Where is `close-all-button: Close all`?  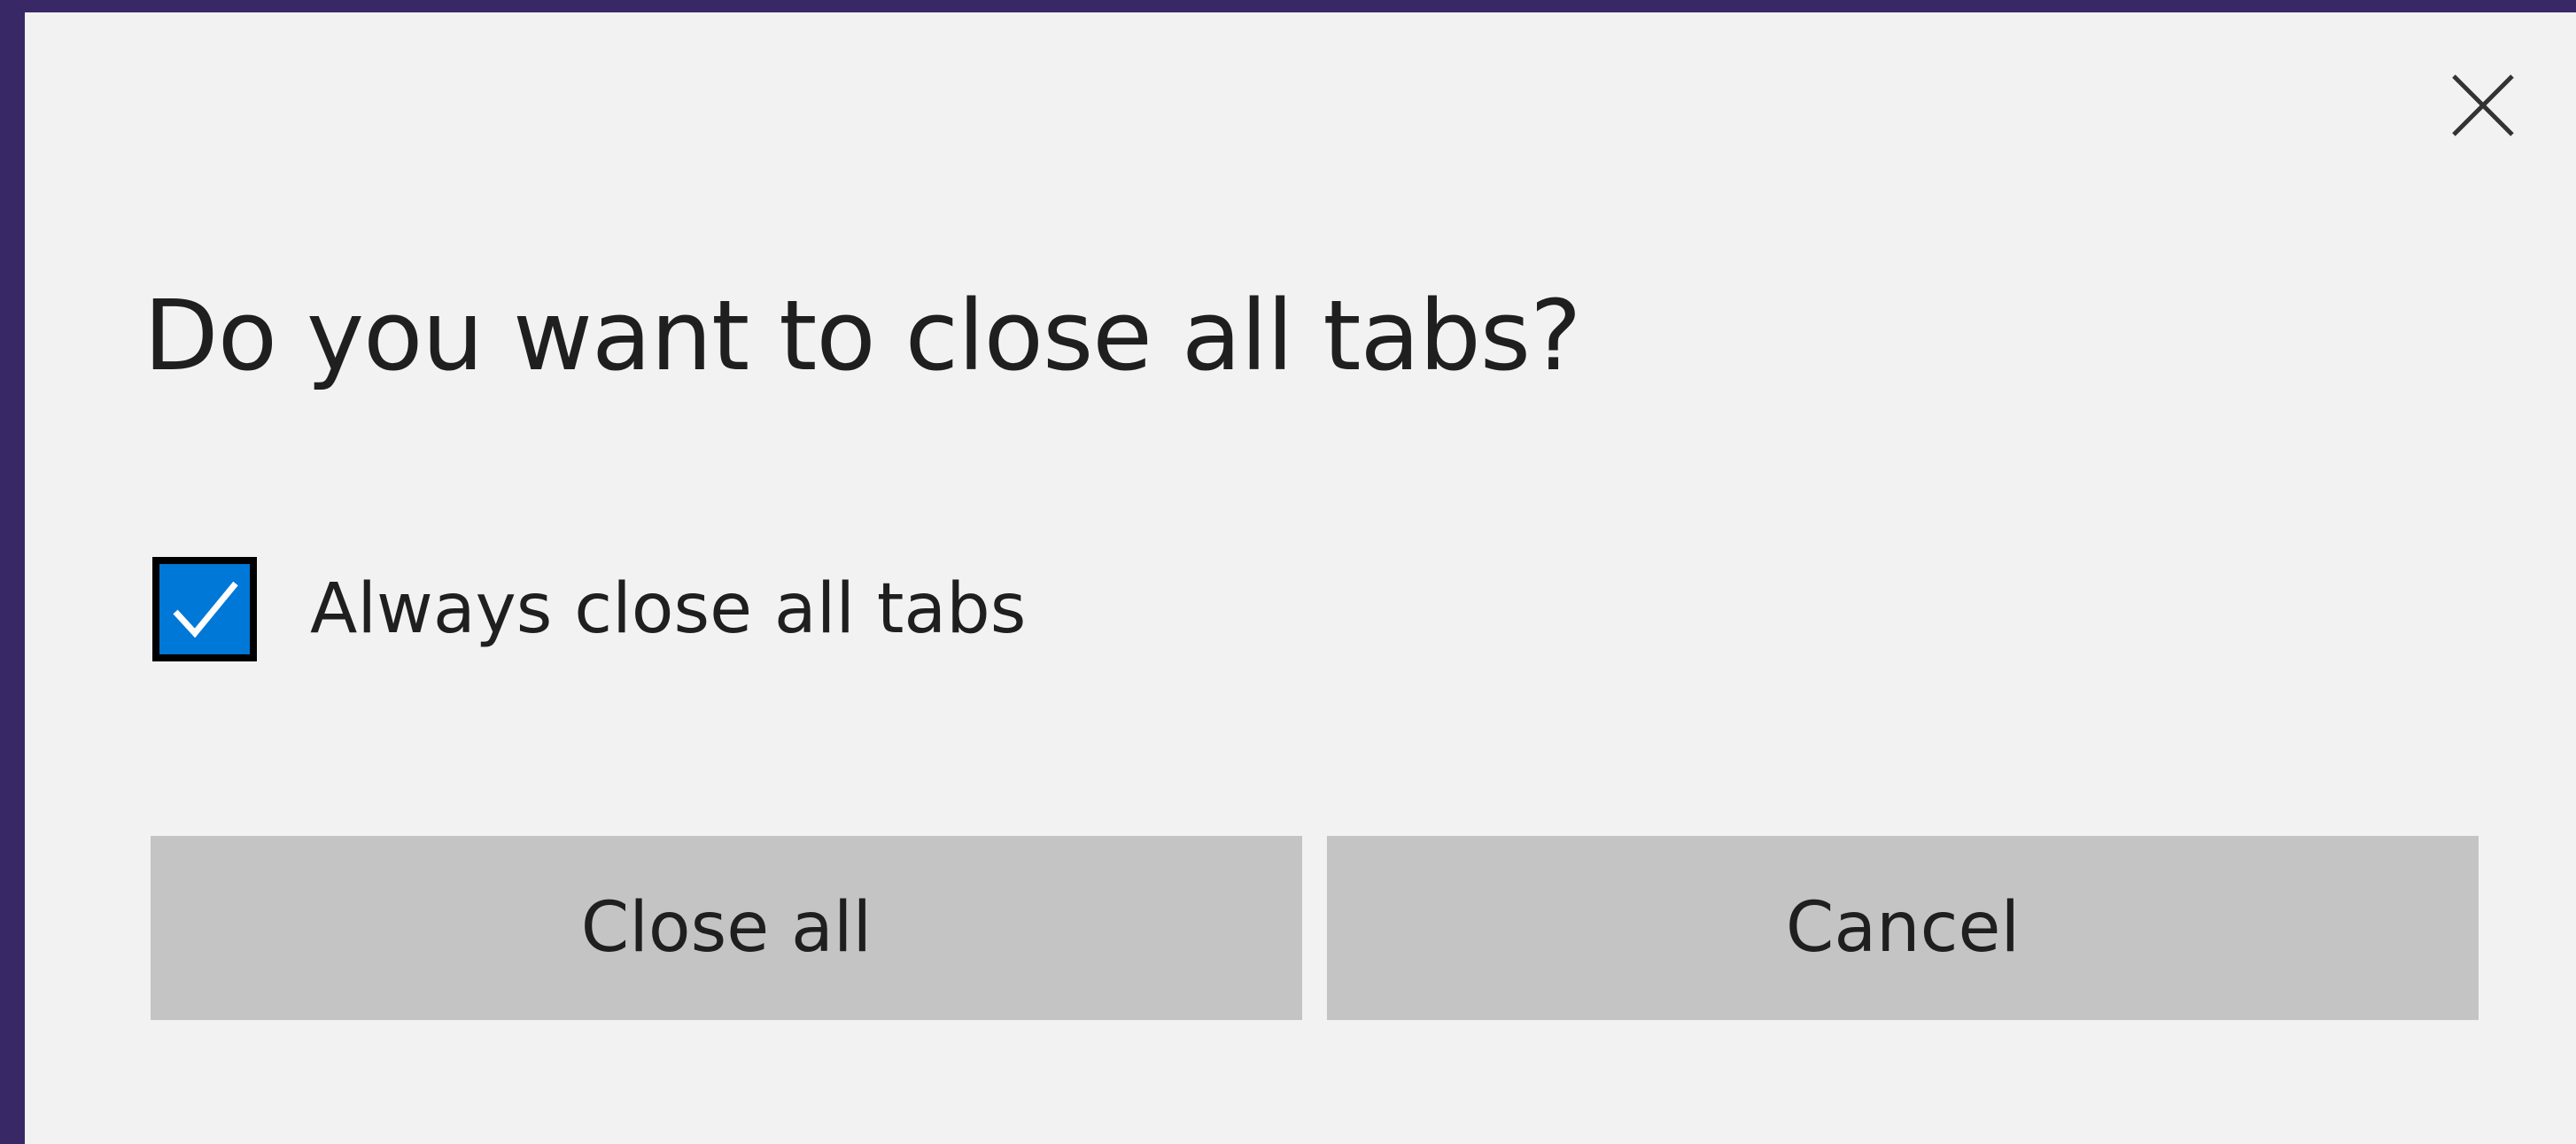 close-all-button: Close all is located at coordinates (726, 928).